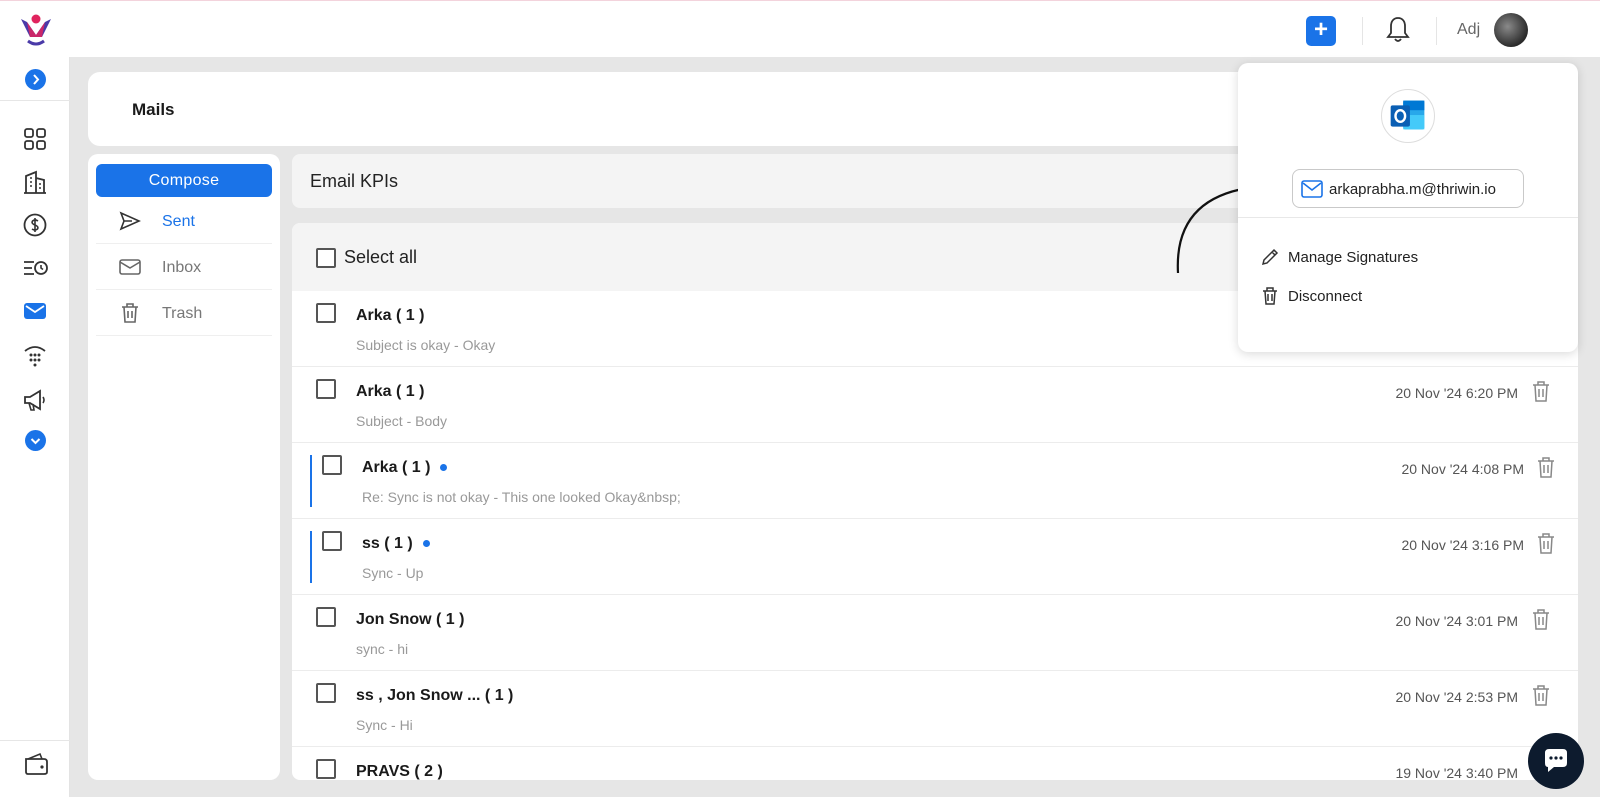 The height and width of the screenshot is (797, 1600). Describe the element at coordinates (354, 181) in the screenshot. I see `kpi-title: Email KPIs` at that location.